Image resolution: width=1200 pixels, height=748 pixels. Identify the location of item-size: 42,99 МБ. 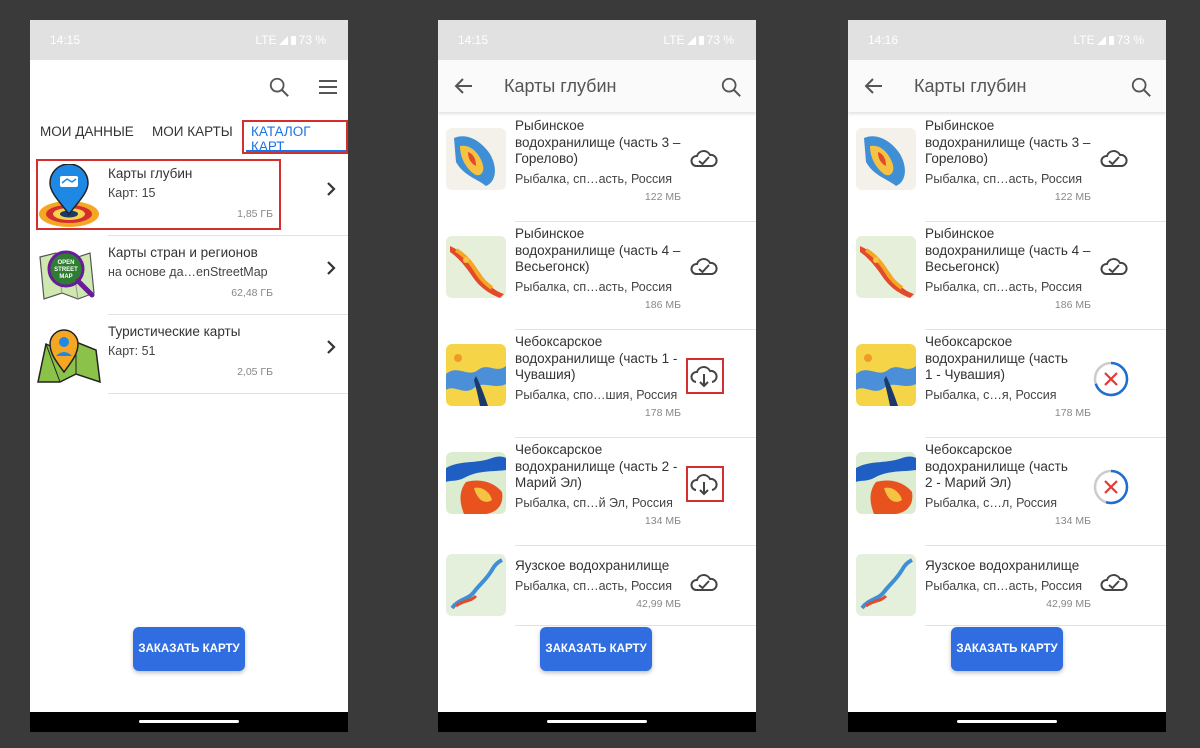
(1068, 604).